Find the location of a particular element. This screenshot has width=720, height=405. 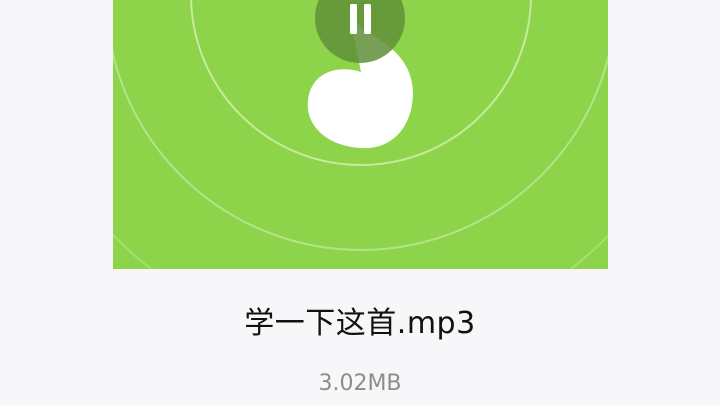

file-size: 3.02MB is located at coordinates (360, 383).